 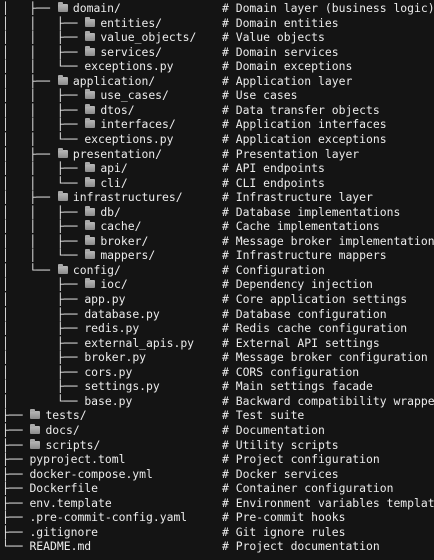 What do you see at coordinates (124, 240) in the screenshot?
I see `folder-name: broker/` at bounding box center [124, 240].